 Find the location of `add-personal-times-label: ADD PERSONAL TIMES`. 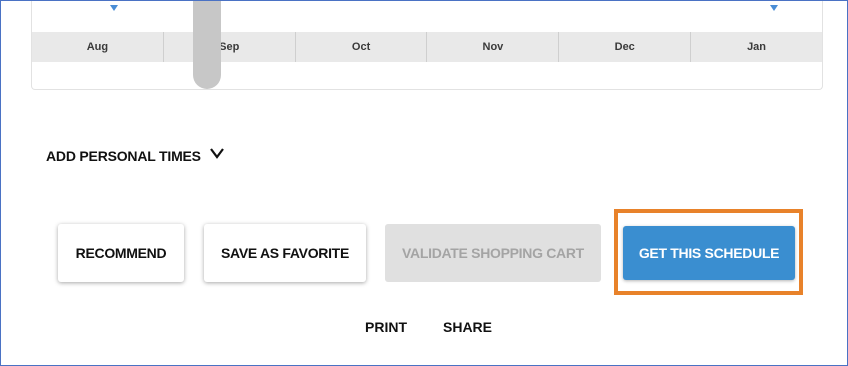

add-personal-times-label: ADD PERSONAL TIMES is located at coordinates (123, 155).